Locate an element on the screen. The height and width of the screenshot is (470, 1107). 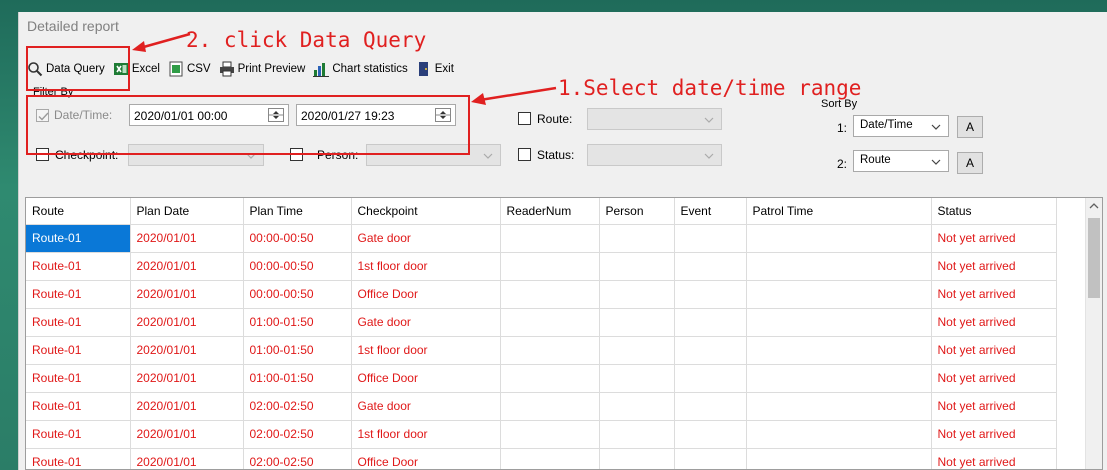
chart-statistics-button: Chart statistics is located at coordinates (360, 69).